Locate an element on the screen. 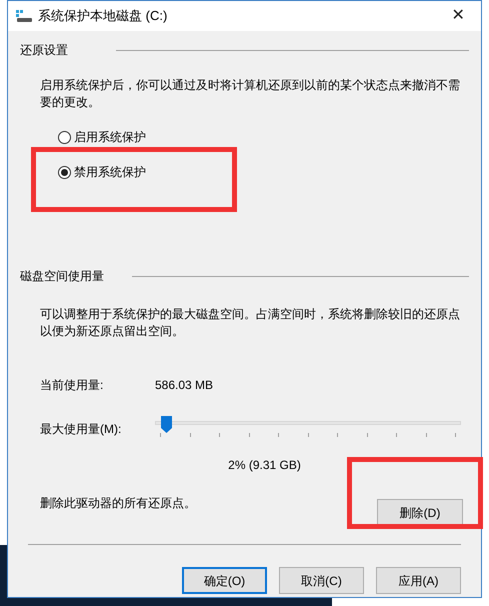  close-button: ✕ is located at coordinates (458, 16).